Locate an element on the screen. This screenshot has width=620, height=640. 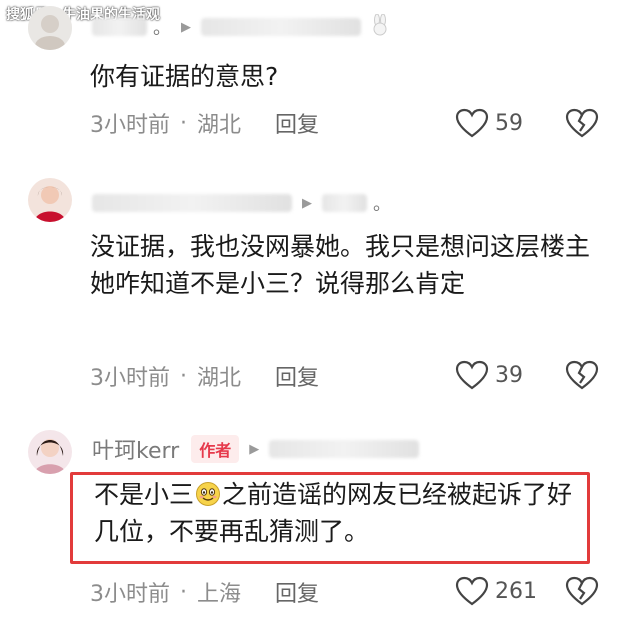
like-button: 59 is located at coordinates (489, 123).